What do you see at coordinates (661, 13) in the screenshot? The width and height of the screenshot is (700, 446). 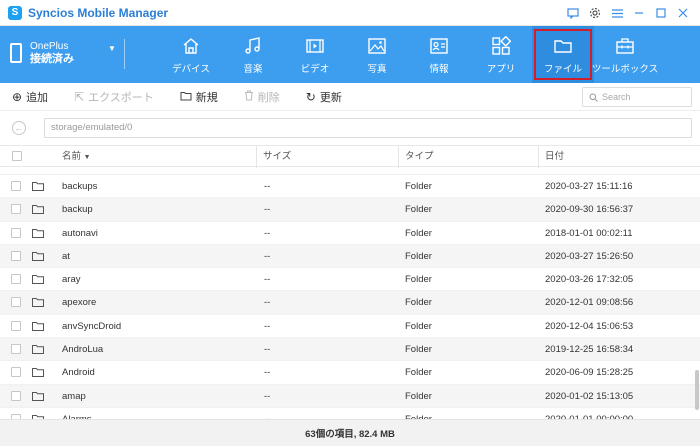 I see `maximize-icon` at bounding box center [661, 13].